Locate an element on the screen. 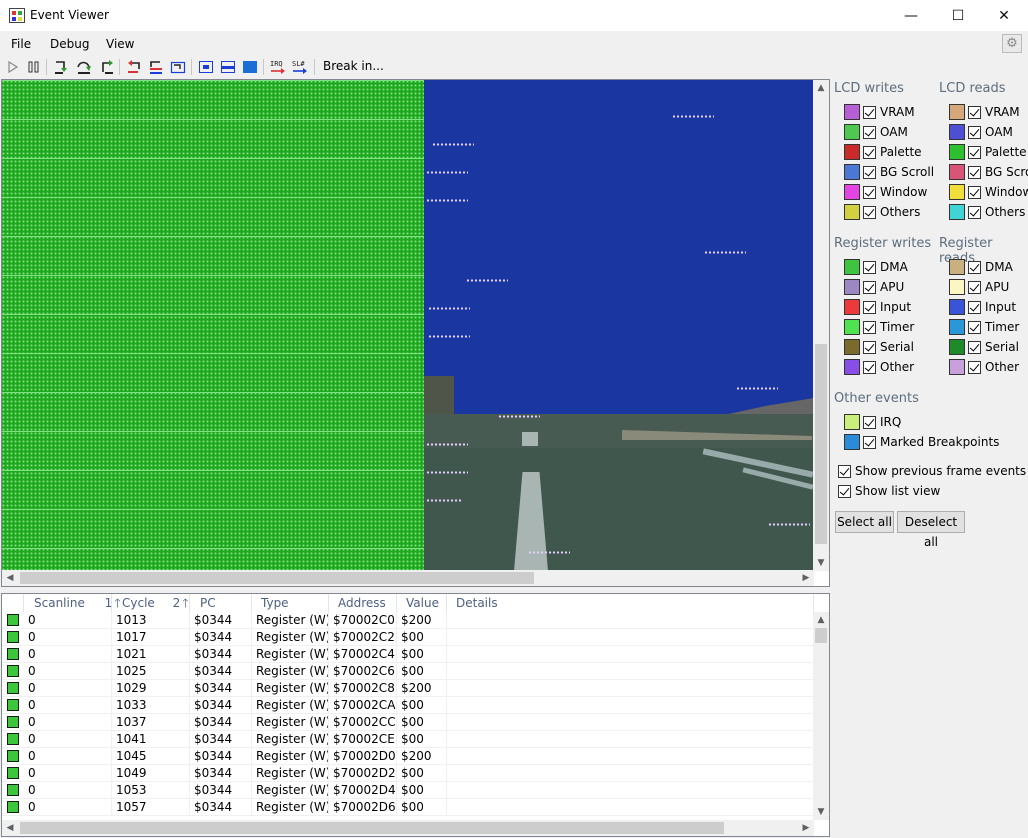 The image size is (1028, 838). option-lcd-writes-oam: OAM is located at coordinates (876, 132).